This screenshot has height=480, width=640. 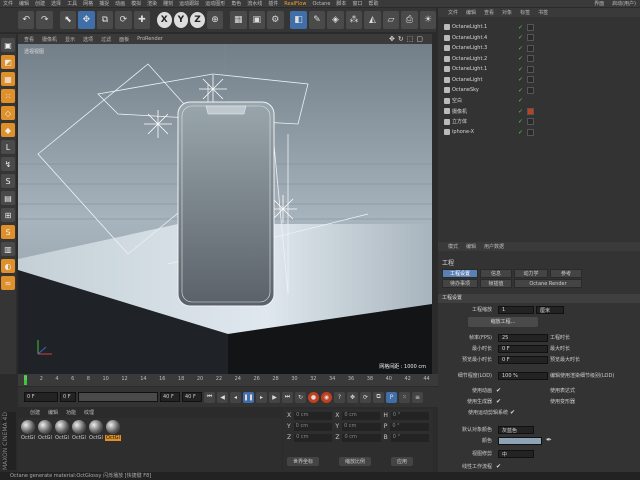 I want to click on vp-menu-camera: 摄像机, so click(x=49, y=39).